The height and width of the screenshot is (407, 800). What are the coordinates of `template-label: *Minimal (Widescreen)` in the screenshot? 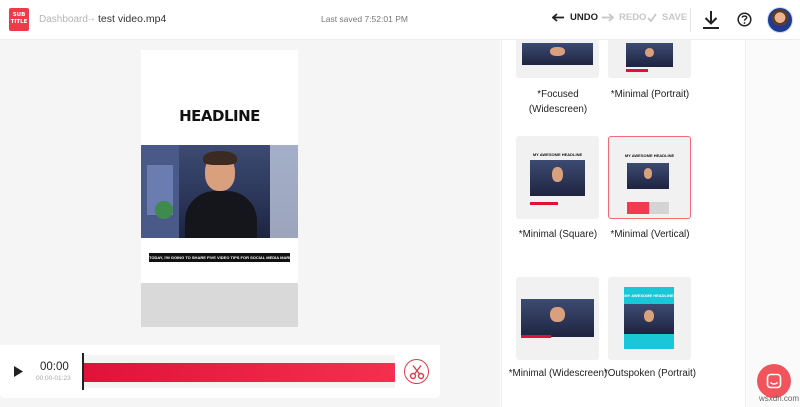 It's located at (558, 373).